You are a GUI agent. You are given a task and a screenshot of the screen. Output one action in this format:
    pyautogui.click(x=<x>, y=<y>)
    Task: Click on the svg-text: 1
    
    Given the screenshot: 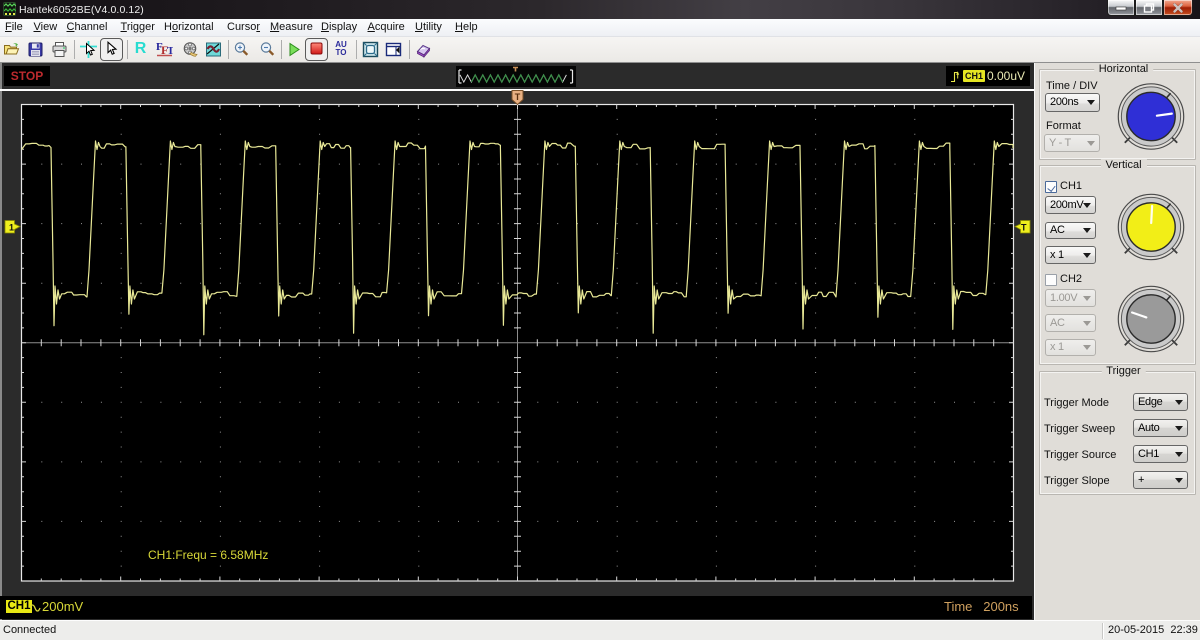 What is the action you would take?
    pyautogui.click(x=11, y=228)
    